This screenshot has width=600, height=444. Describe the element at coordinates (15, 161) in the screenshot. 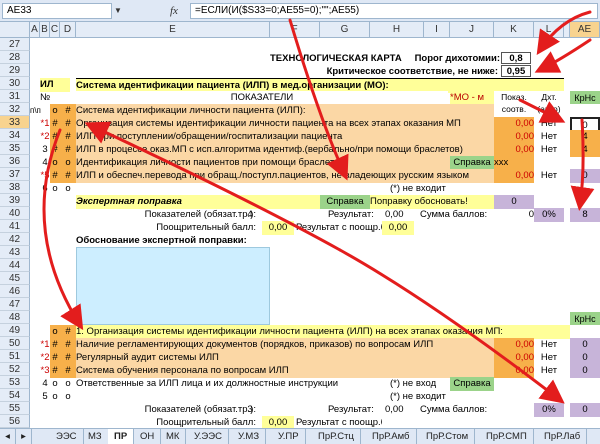

I see `row-header-36: 36` at that location.